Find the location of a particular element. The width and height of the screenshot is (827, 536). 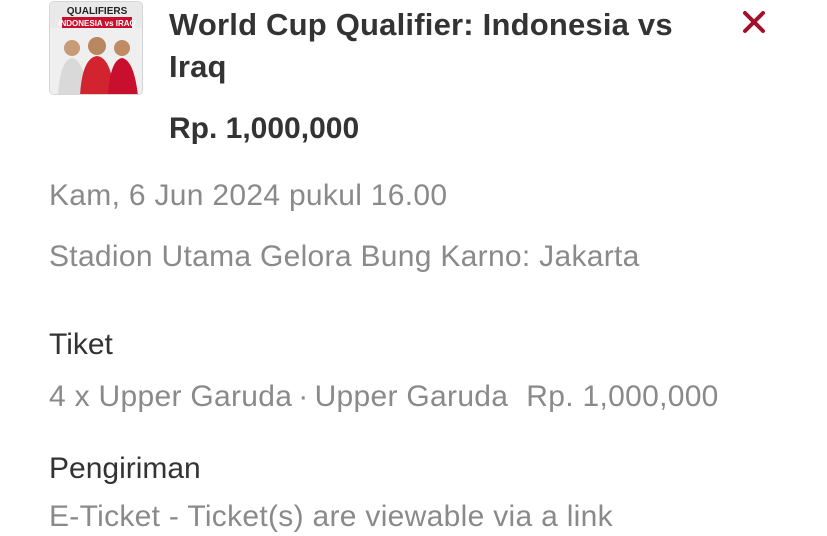

event-venue: Stadion Utama Gelora Bung Karno: Jakarta is located at coordinates (344, 256).